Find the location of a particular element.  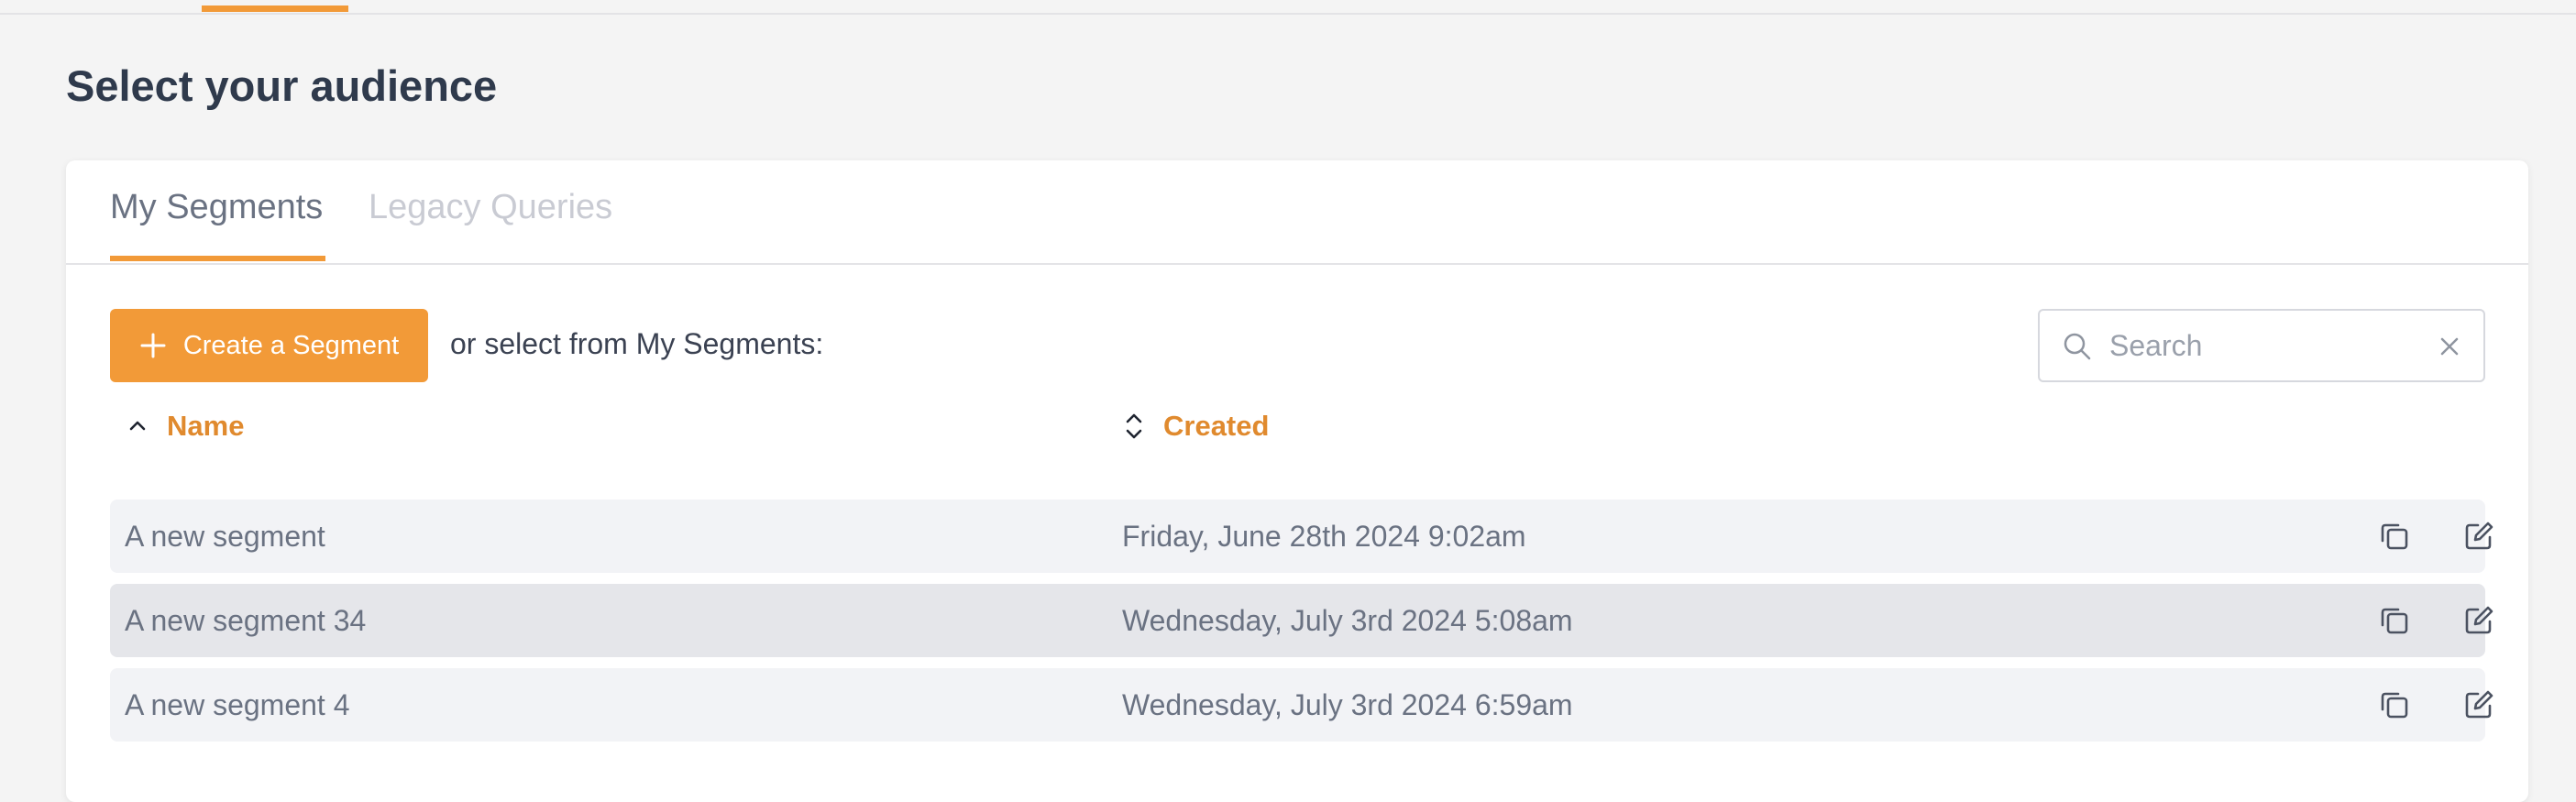

column-header-created-label: Created is located at coordinates (1216, 426).